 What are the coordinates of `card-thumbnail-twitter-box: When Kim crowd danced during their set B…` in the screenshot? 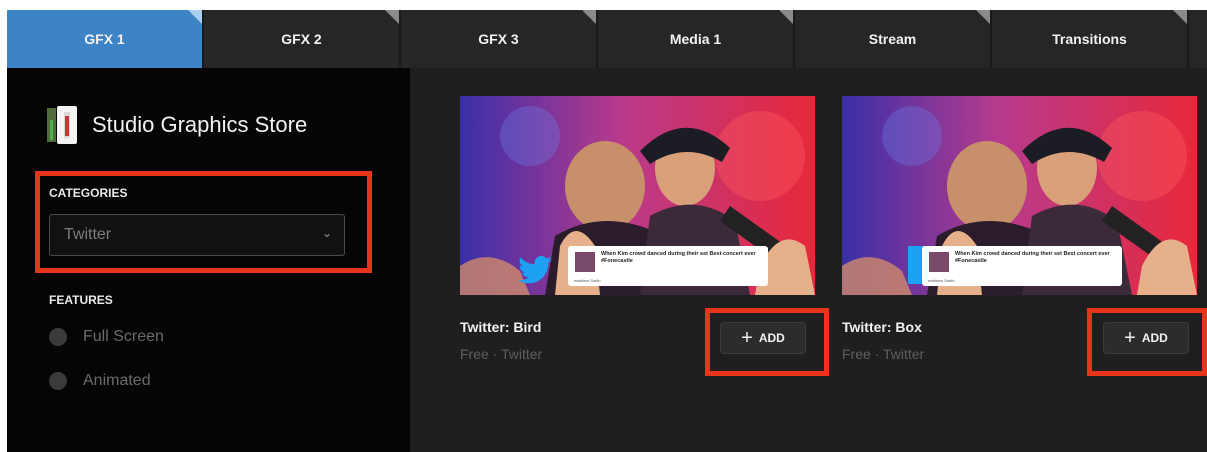 It's located at (1019, 195).